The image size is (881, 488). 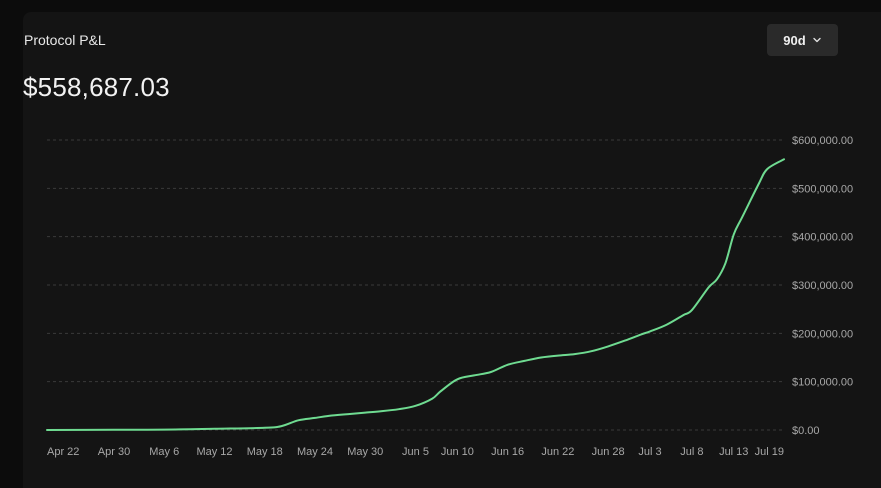 What do you see at coordinates (608, 452) in the screenshot?
I see `x-tick-label: Jun 28` at bounding box center [608, 452].